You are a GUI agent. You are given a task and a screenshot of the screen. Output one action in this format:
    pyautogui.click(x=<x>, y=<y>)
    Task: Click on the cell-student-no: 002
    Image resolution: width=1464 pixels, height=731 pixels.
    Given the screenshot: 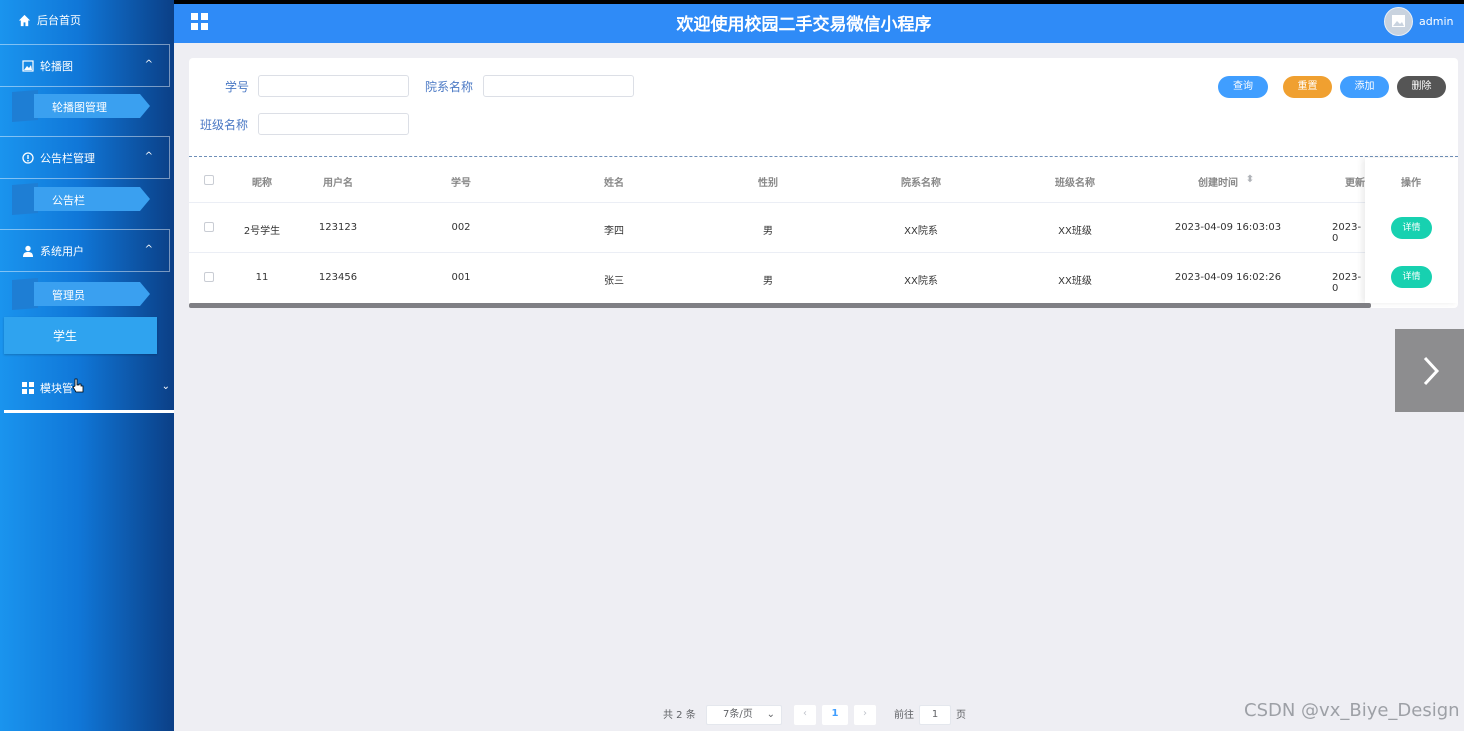 What is the action you would take?
    pyautogui.click(x=461, y=227)
    